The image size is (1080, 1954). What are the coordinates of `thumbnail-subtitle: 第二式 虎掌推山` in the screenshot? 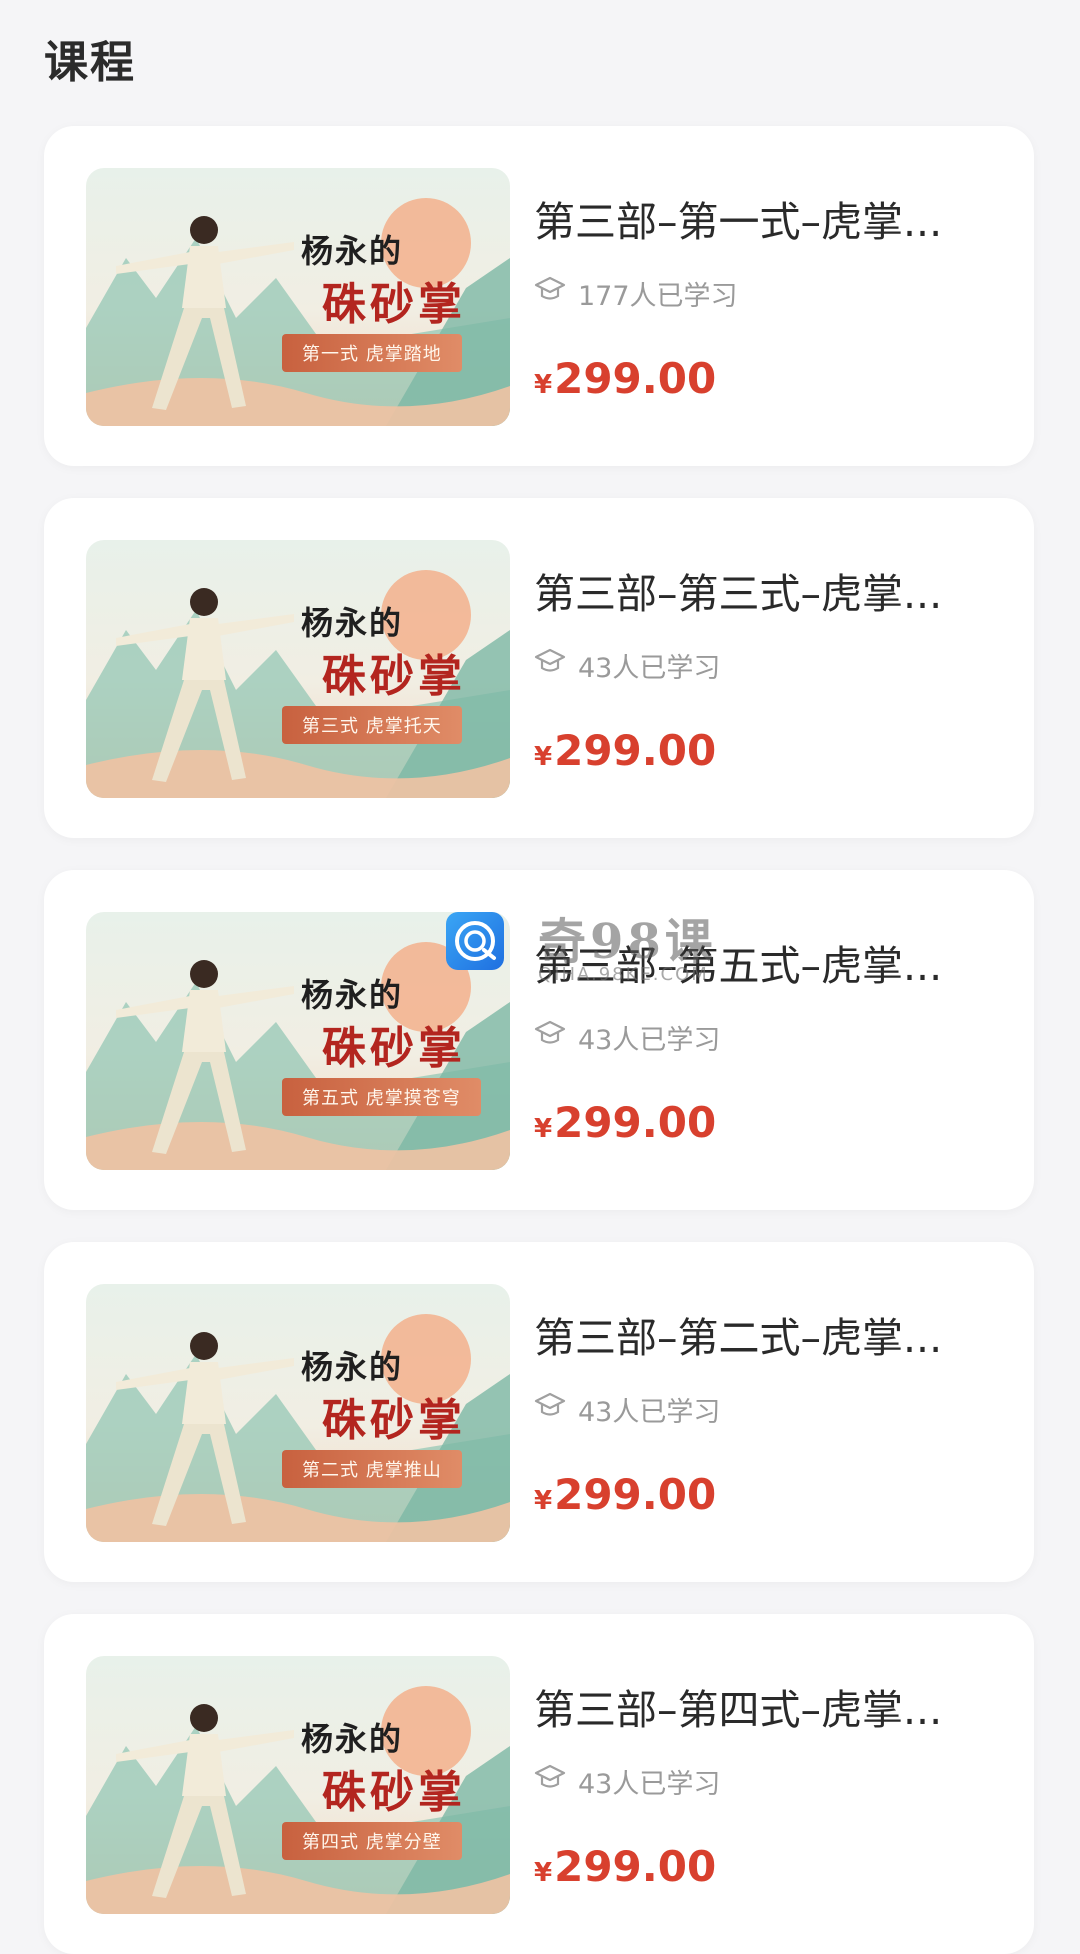 It's located at (372, 1469).